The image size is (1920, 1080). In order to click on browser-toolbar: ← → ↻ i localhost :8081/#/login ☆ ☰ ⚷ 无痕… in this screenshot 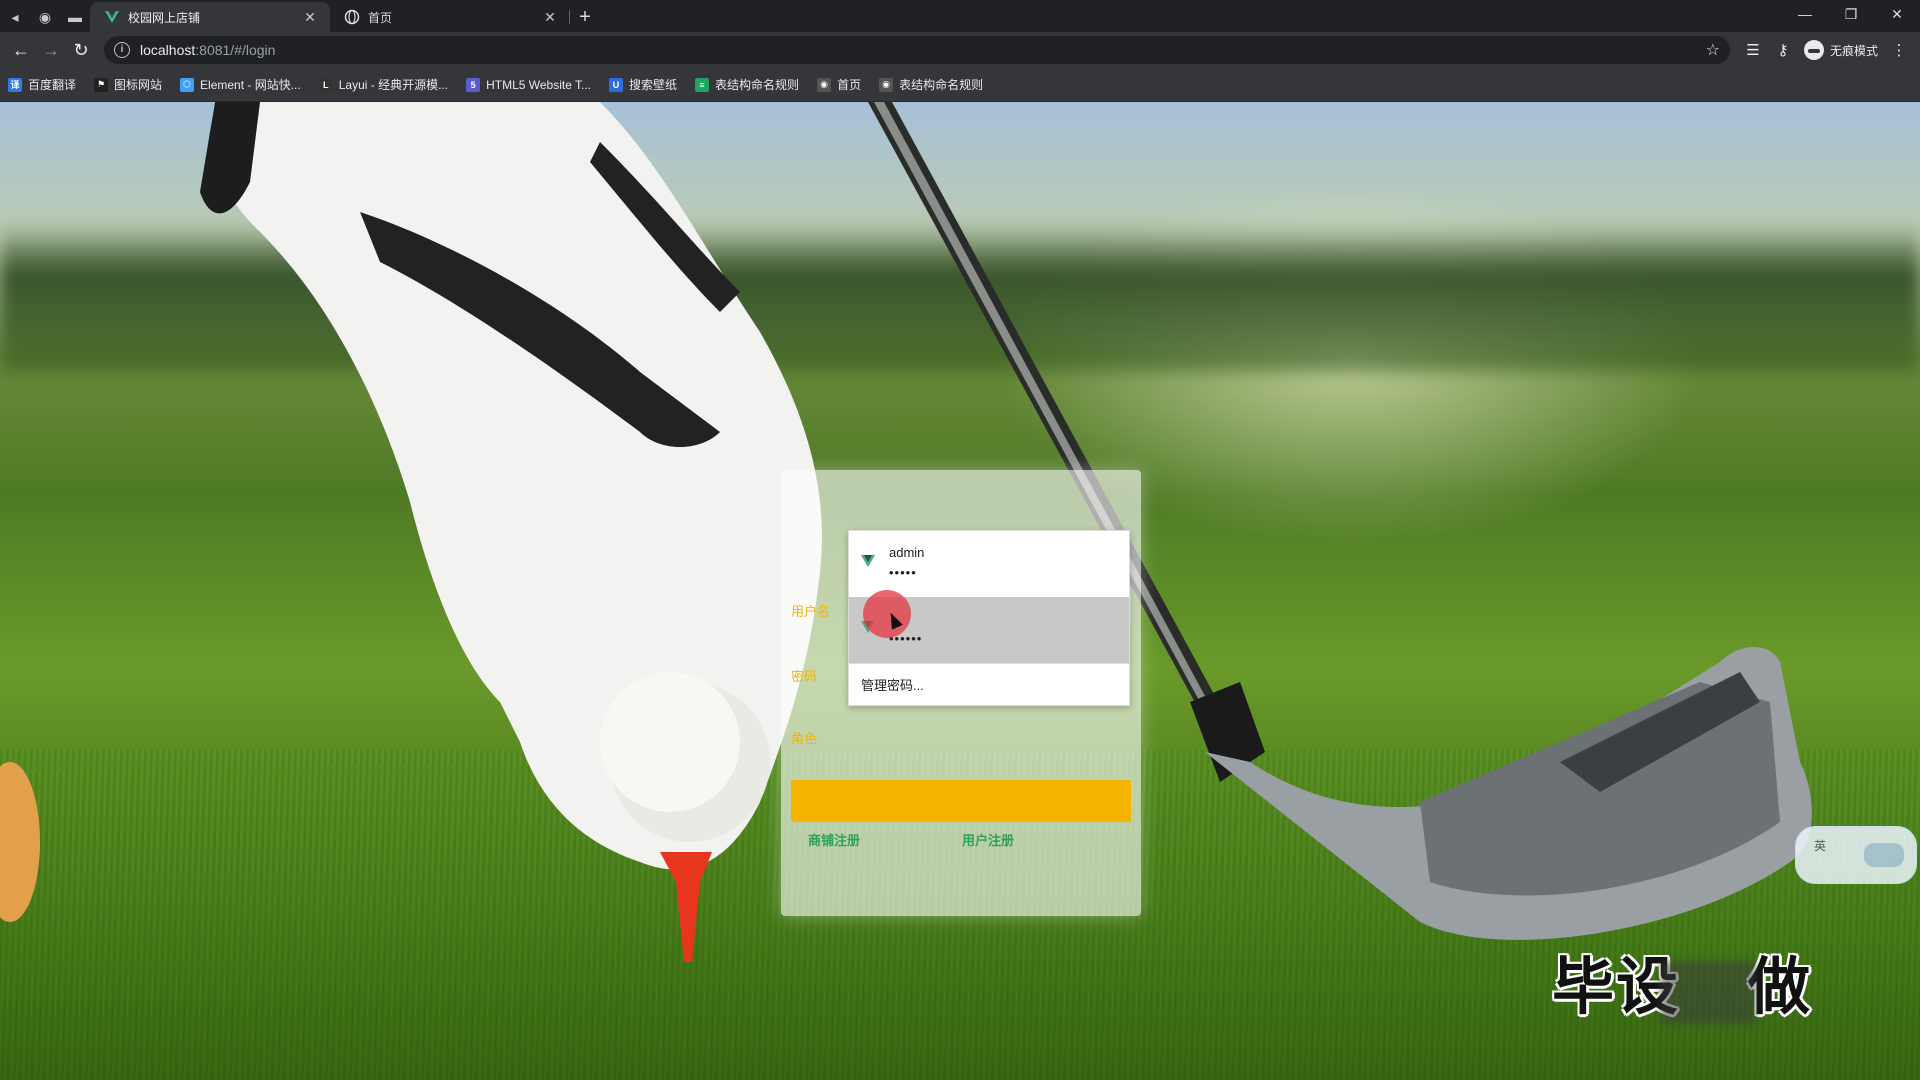, I will do `click(960, 50)`.